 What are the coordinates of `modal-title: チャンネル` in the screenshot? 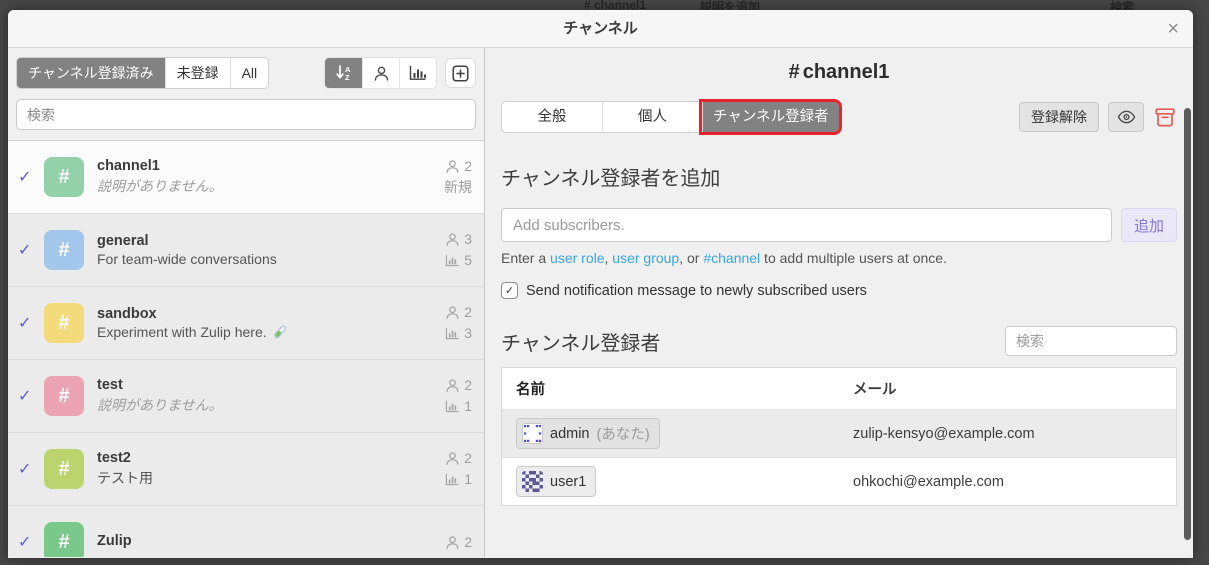 It's located at (600, 28).